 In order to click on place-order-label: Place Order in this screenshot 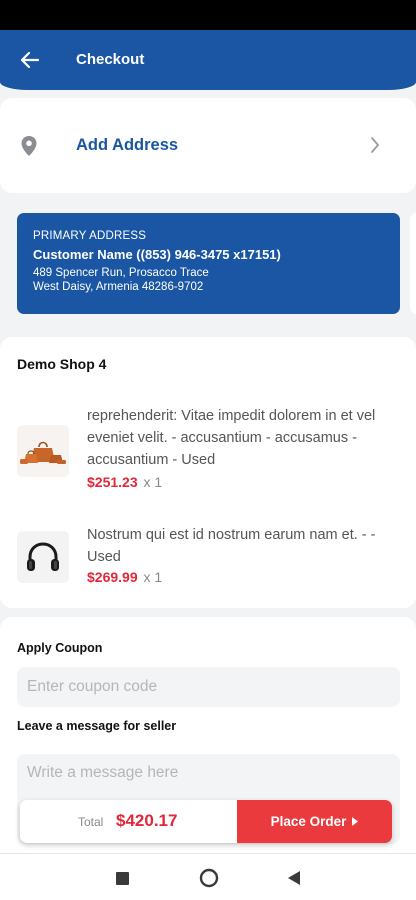, I will do `click(308, 821)`.